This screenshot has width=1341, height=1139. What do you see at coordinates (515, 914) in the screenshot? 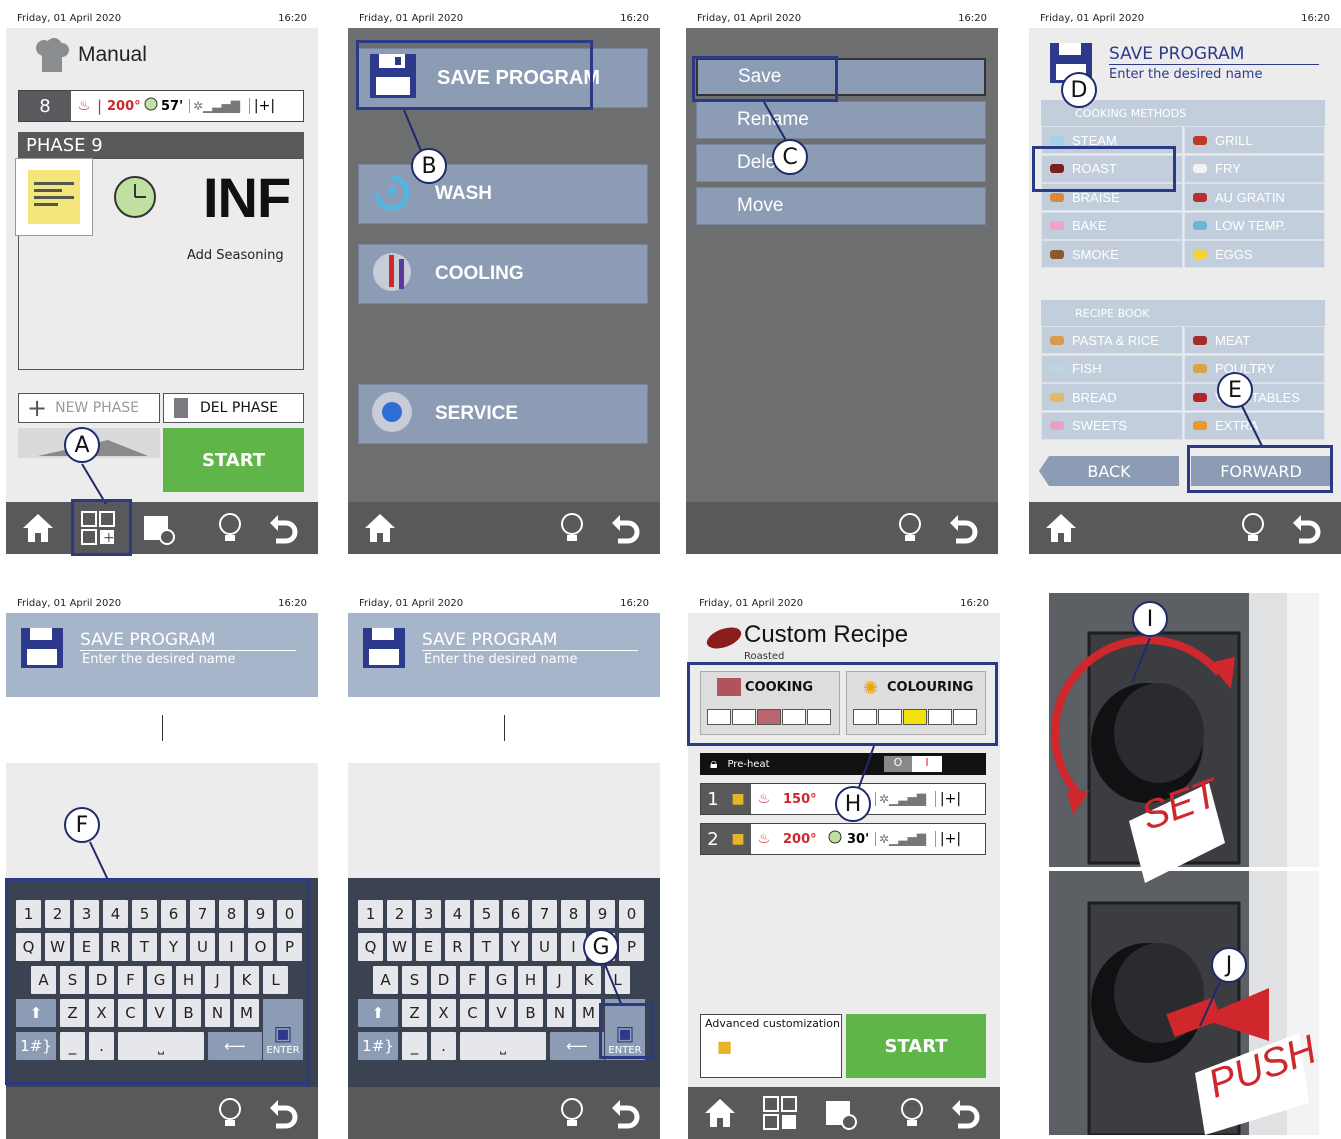
I see `key-6: 6` at bounding box center [515, 914].